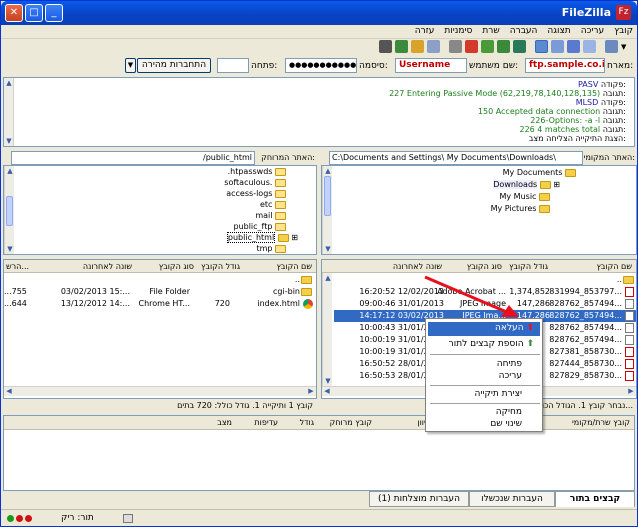 The height and width of the screenshot is (527, 638). What do you see at coordinates (257, 172) in the screenshot?
I see `tree-node: .htpasswds` at bounding box center [257, 172].